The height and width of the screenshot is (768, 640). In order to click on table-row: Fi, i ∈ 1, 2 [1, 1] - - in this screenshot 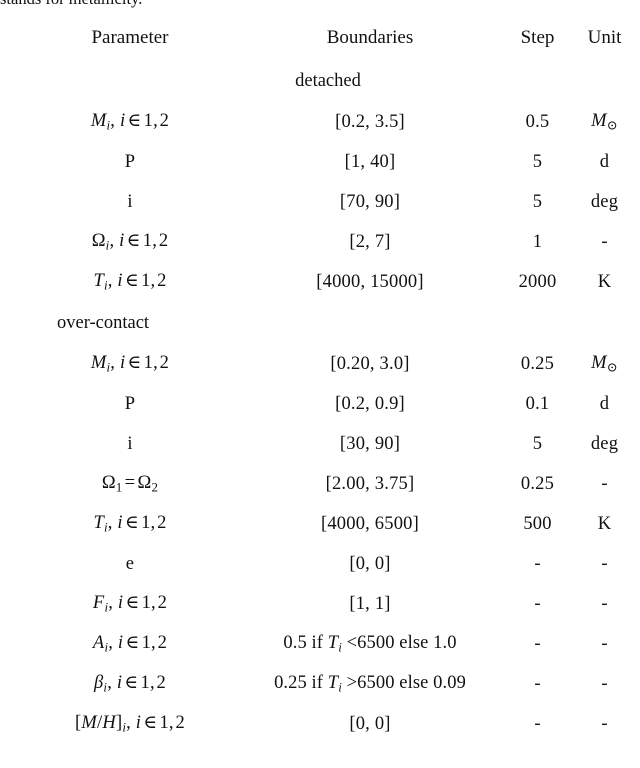, I will do `click(328, 604)`.